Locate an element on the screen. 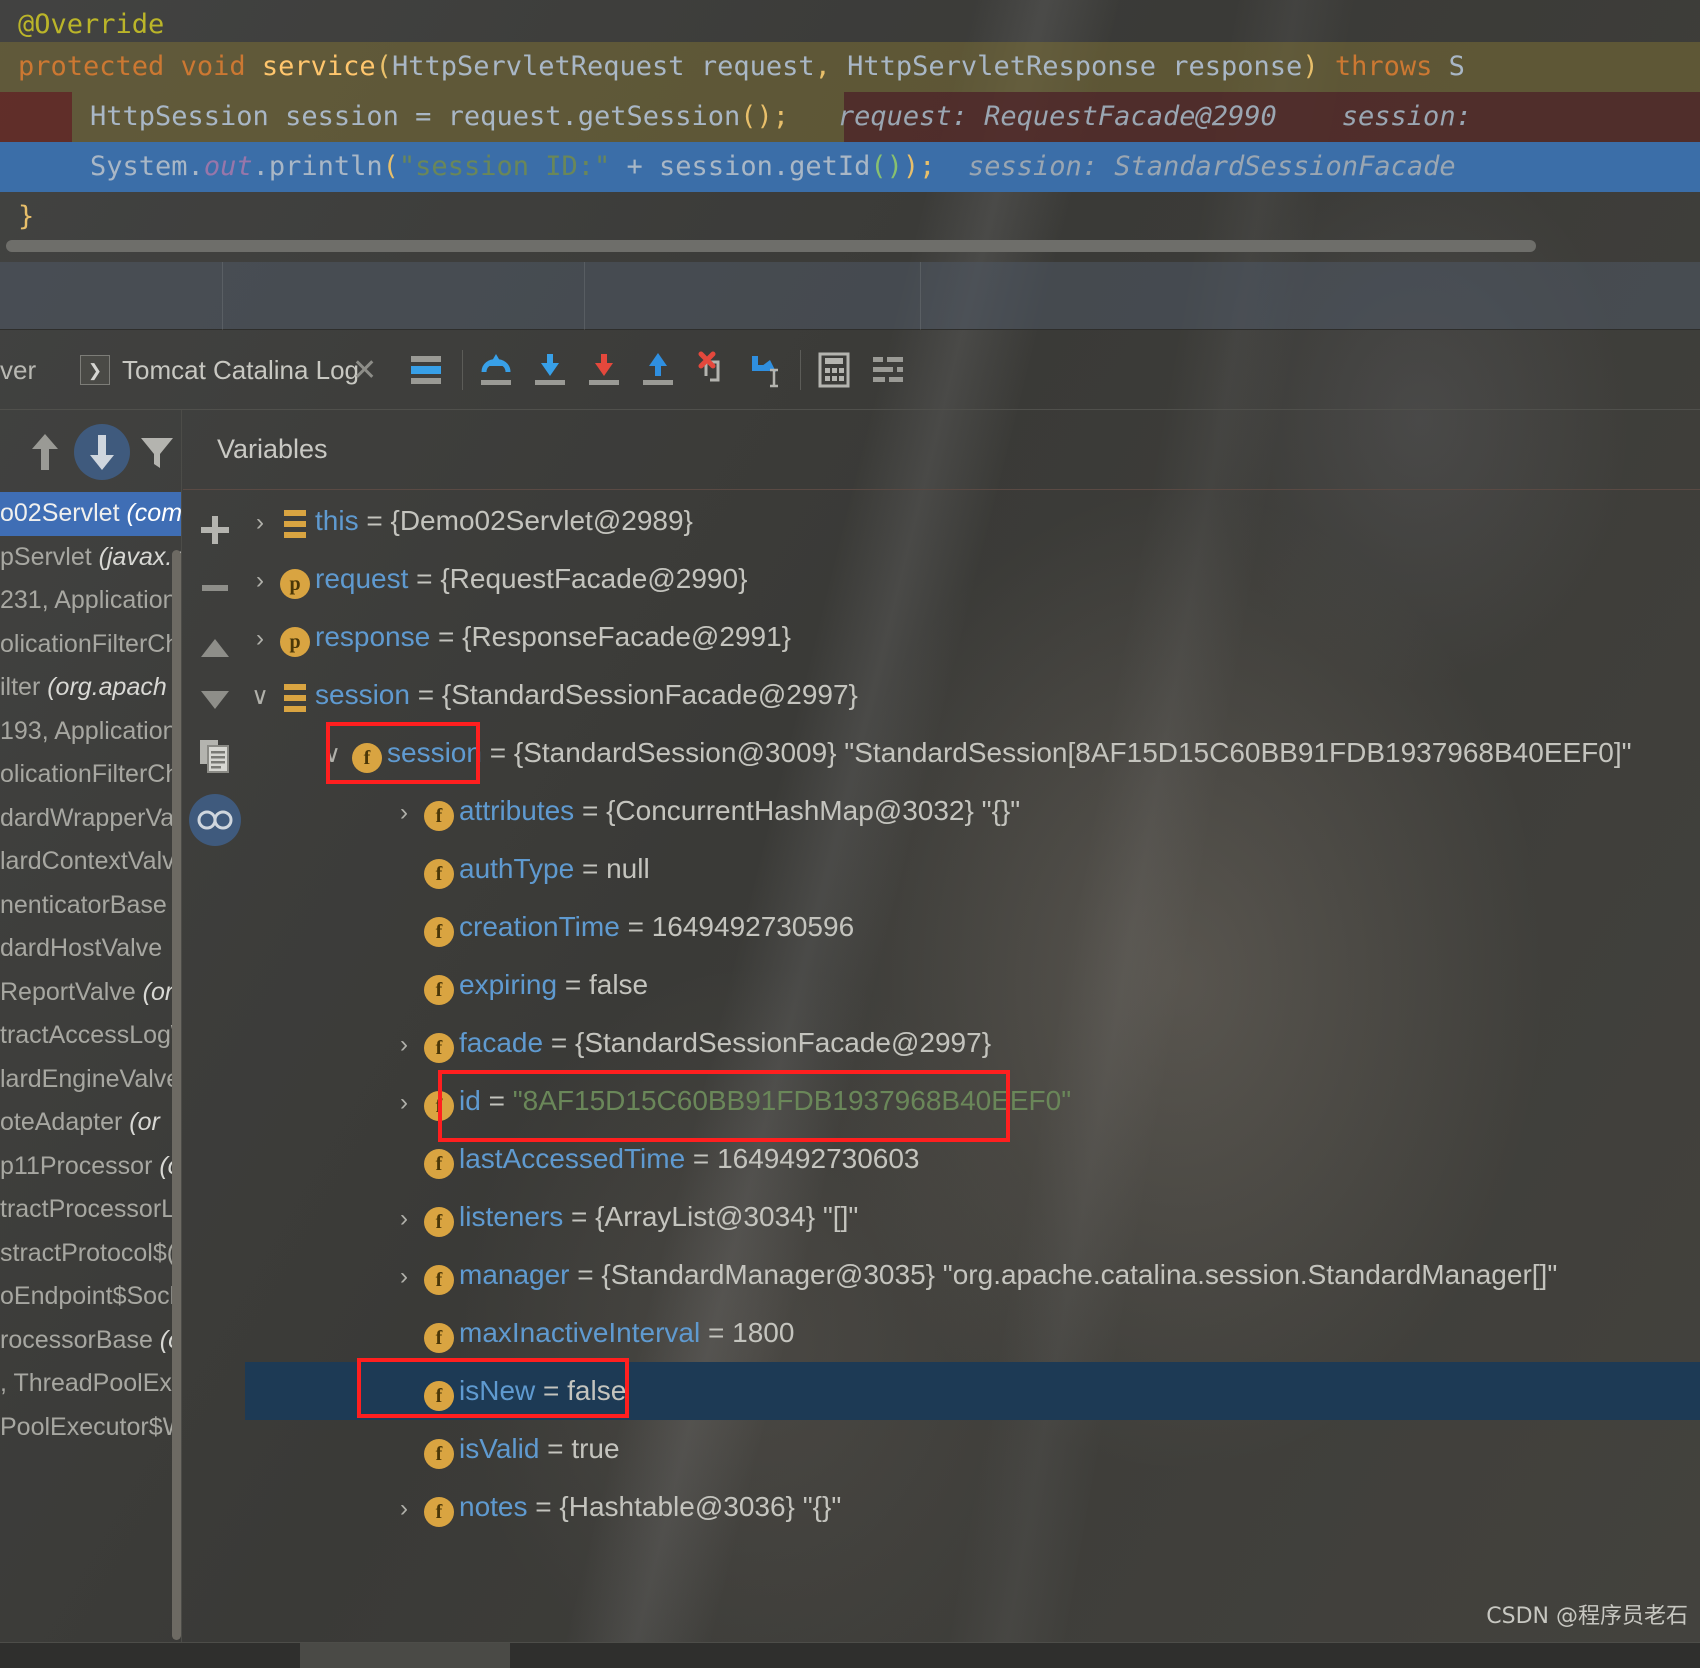  tab-tomcat-catalina-log: ❯ Tomcat Catalina Log is located at coordinates (219, 370).